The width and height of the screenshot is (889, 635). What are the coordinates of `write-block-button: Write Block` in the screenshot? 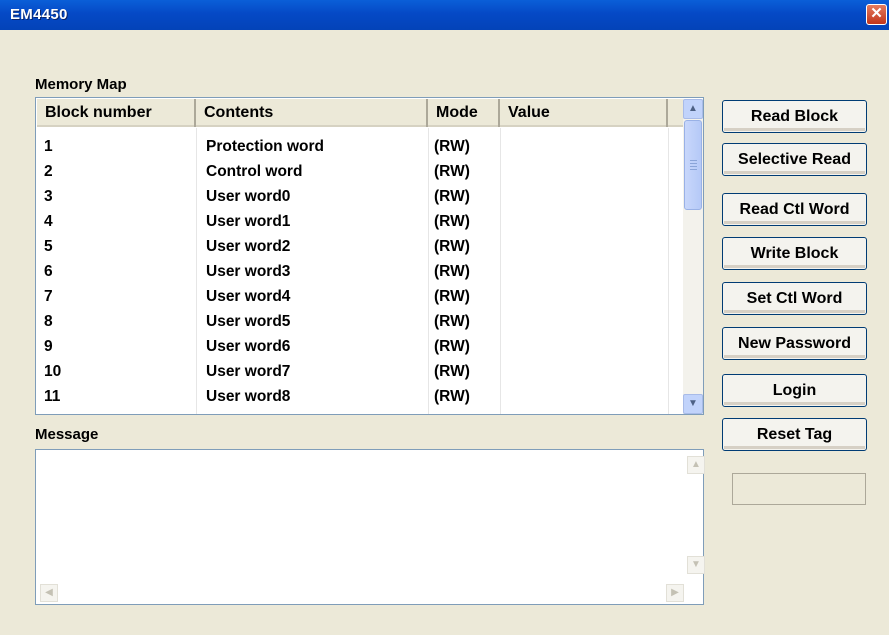 It's located at (794, 253).